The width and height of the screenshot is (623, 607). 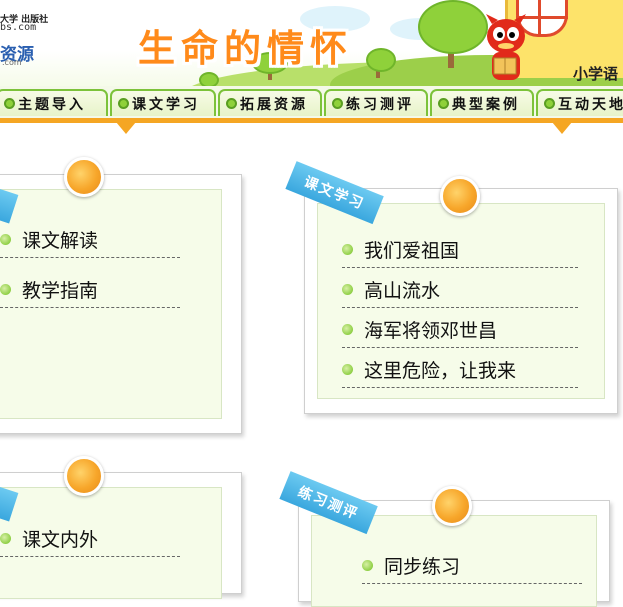 I want to click on link-high-mountain-flowing-water: 高山流水, so click(x=460, y=290).